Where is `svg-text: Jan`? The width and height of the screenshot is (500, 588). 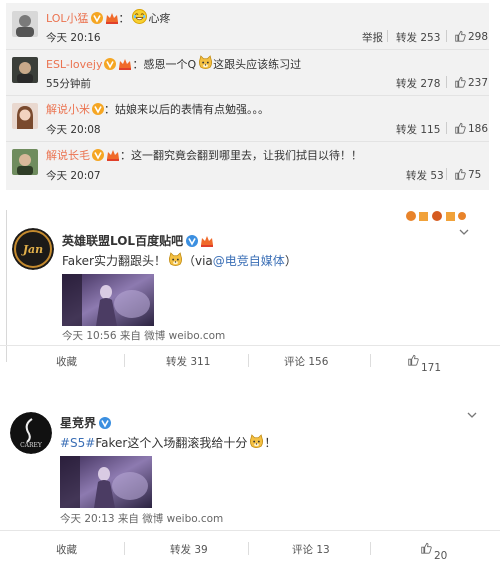
svg-text: Jan is located at coordinates (32, 249).